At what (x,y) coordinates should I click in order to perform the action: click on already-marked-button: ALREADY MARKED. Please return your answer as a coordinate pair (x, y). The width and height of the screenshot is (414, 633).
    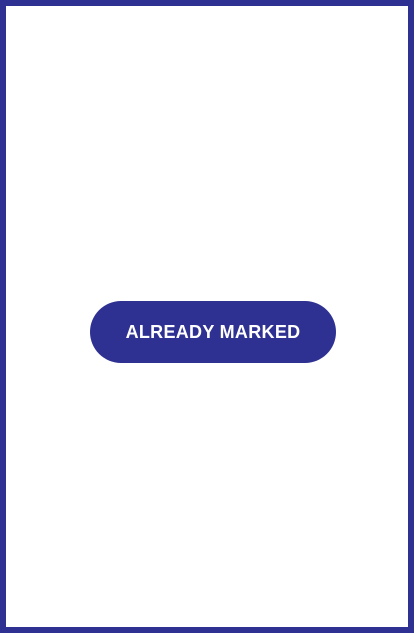
    Looking at the image, I should click on (213, 332).